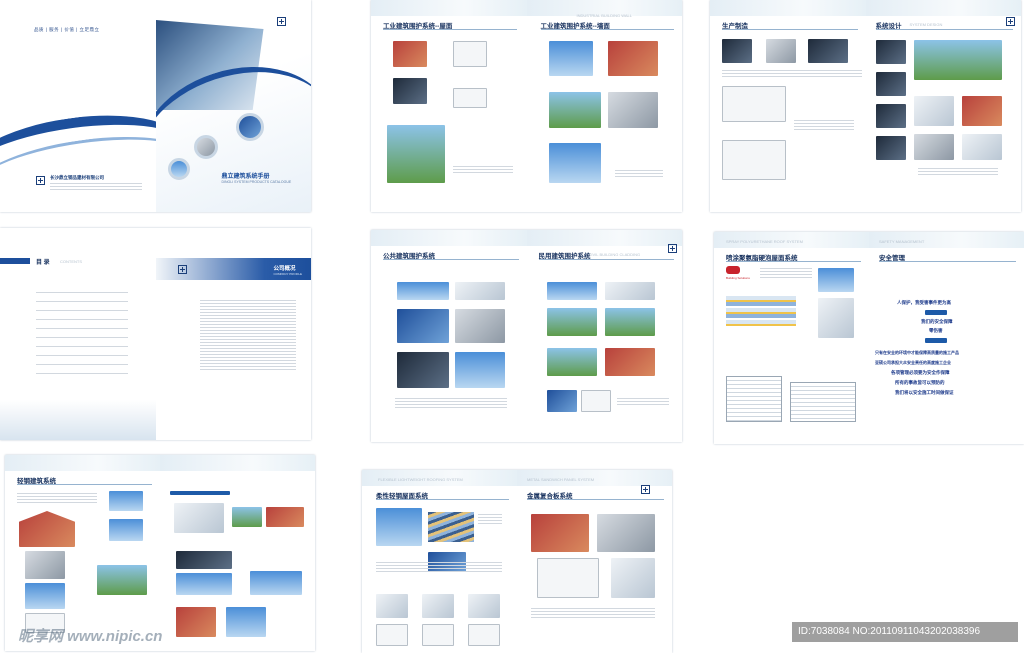  I want to click on production-notes, so click(824, 126).